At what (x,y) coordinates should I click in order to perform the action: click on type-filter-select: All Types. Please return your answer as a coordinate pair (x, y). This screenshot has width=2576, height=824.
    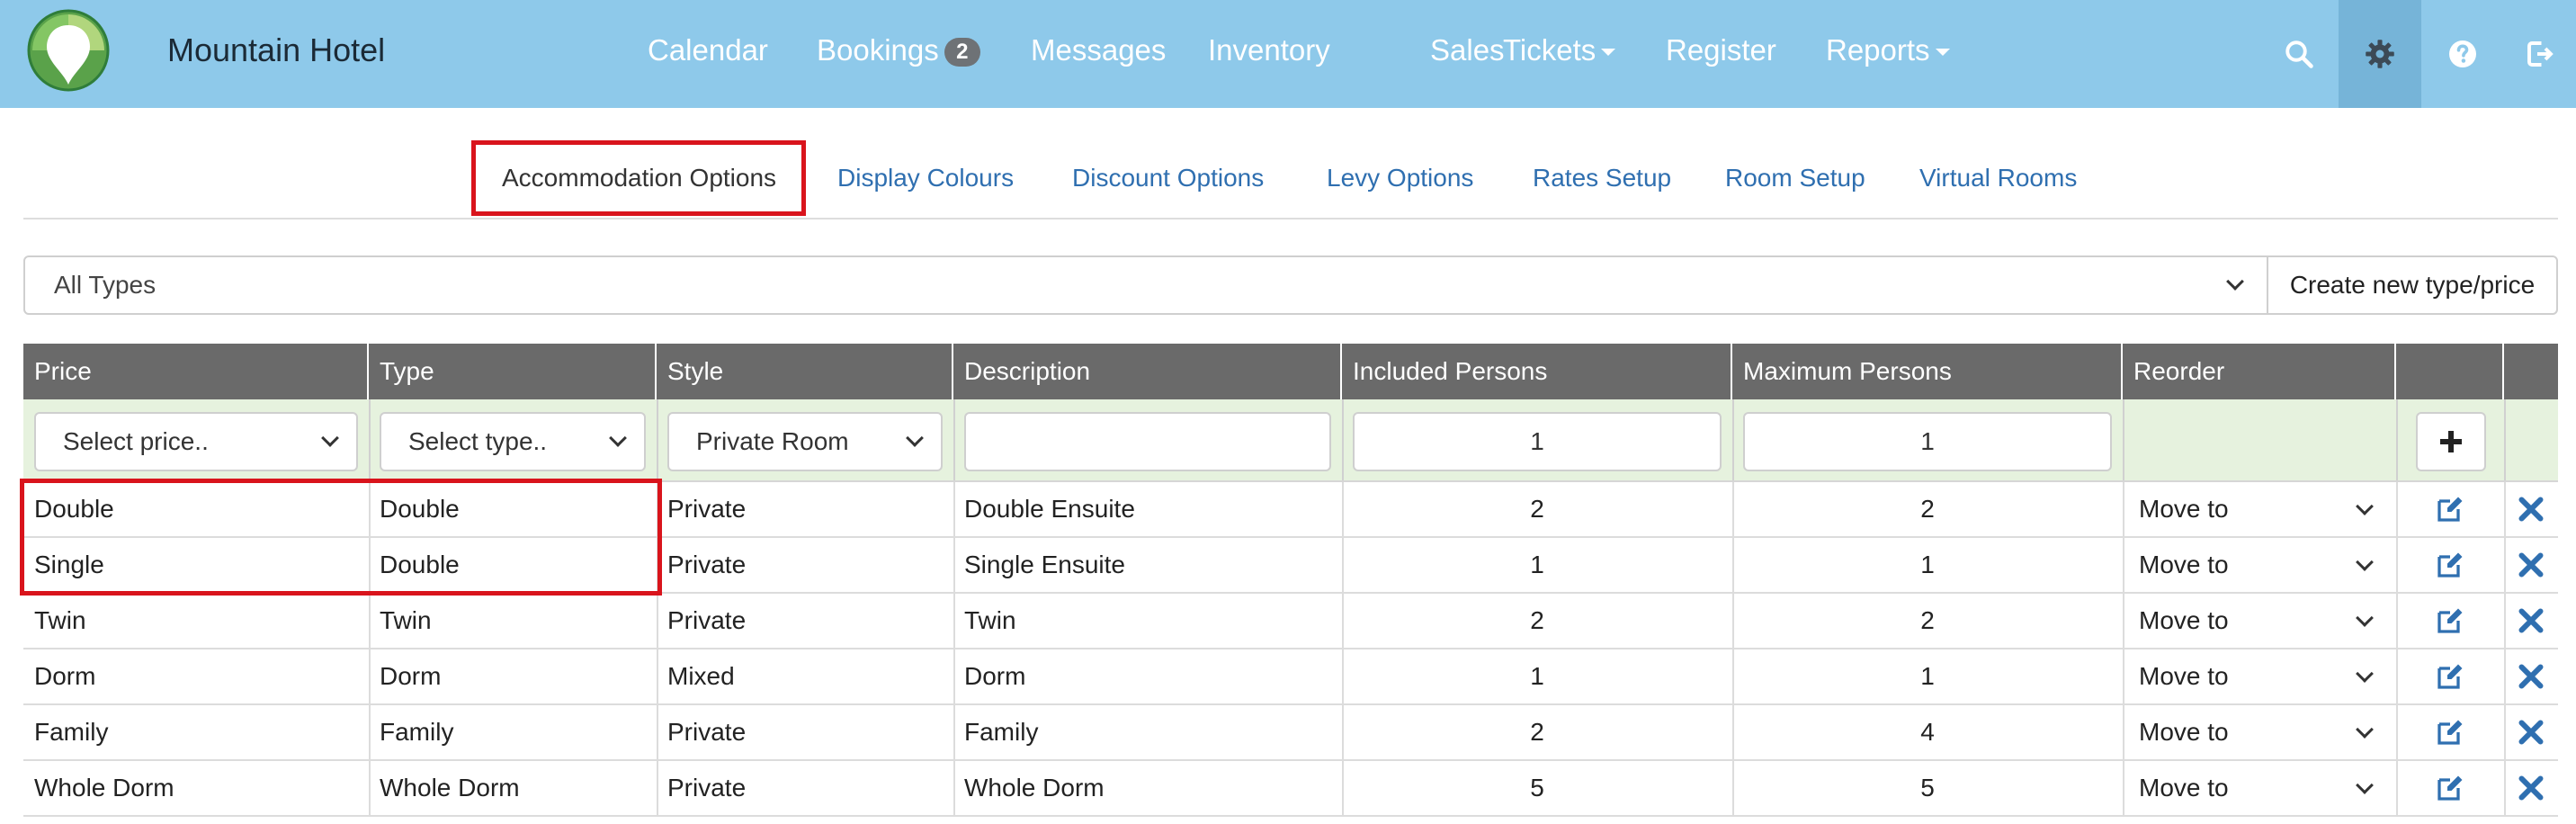
    Looking at the image, I should click on (1145, 285).